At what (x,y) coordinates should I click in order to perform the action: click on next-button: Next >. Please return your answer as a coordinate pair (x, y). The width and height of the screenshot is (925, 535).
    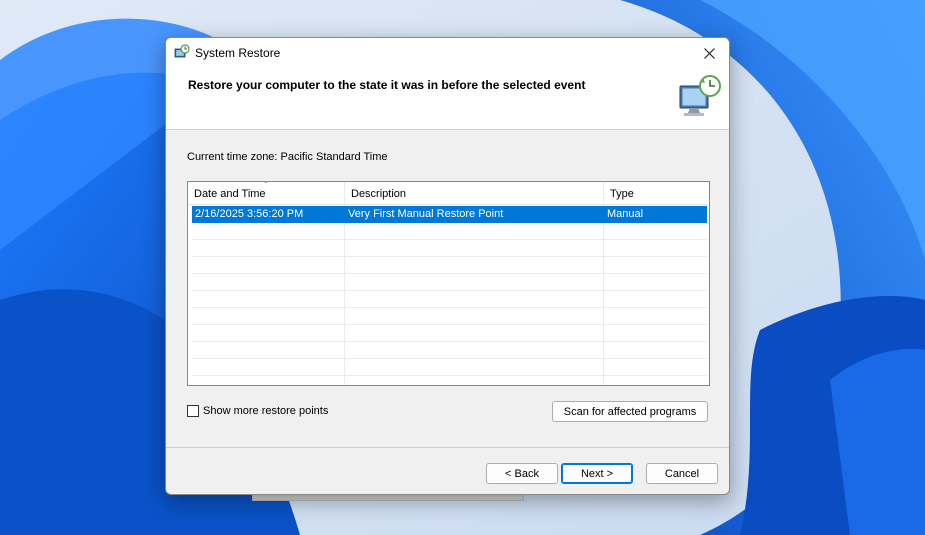
    Looking at the image, I should click on (597, 473).